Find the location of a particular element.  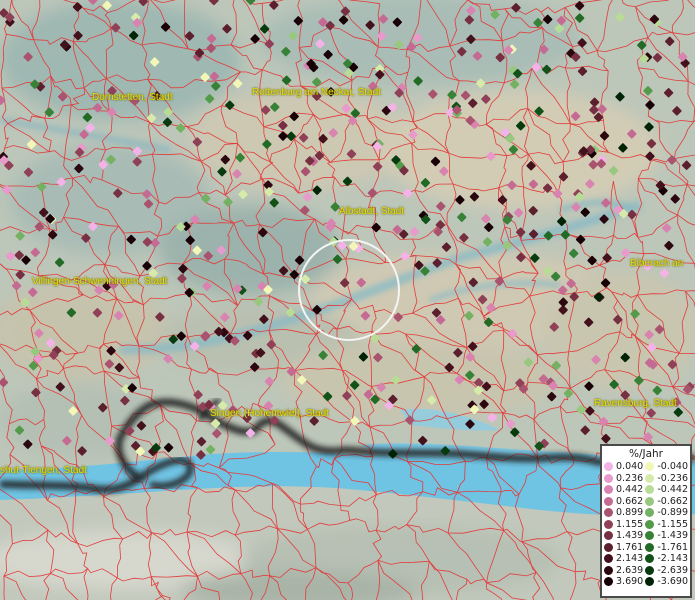

legend-entry: 1.439 is located at coordinates (624, 536).